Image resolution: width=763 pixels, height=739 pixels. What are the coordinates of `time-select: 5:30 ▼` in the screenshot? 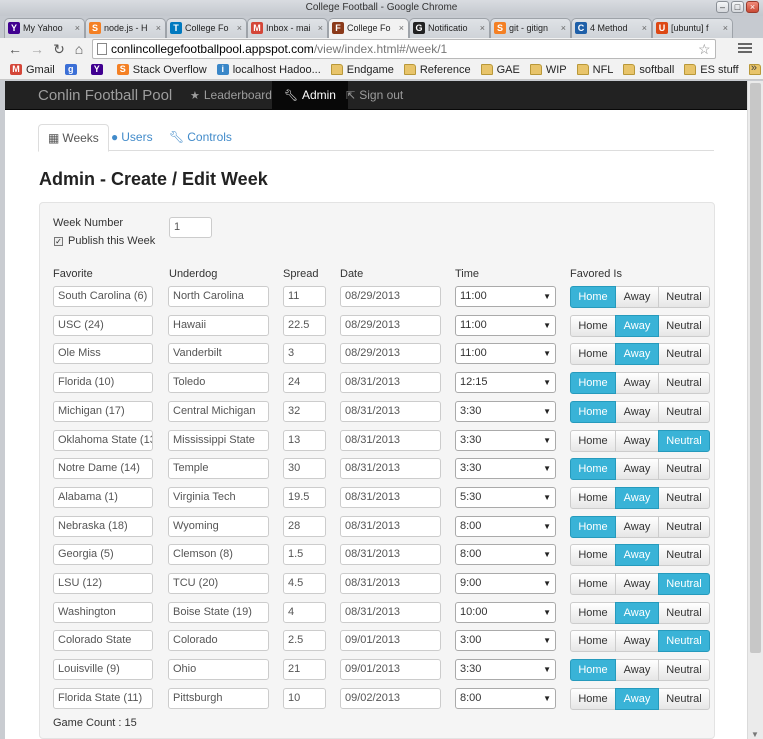 It's located at (505, 497).